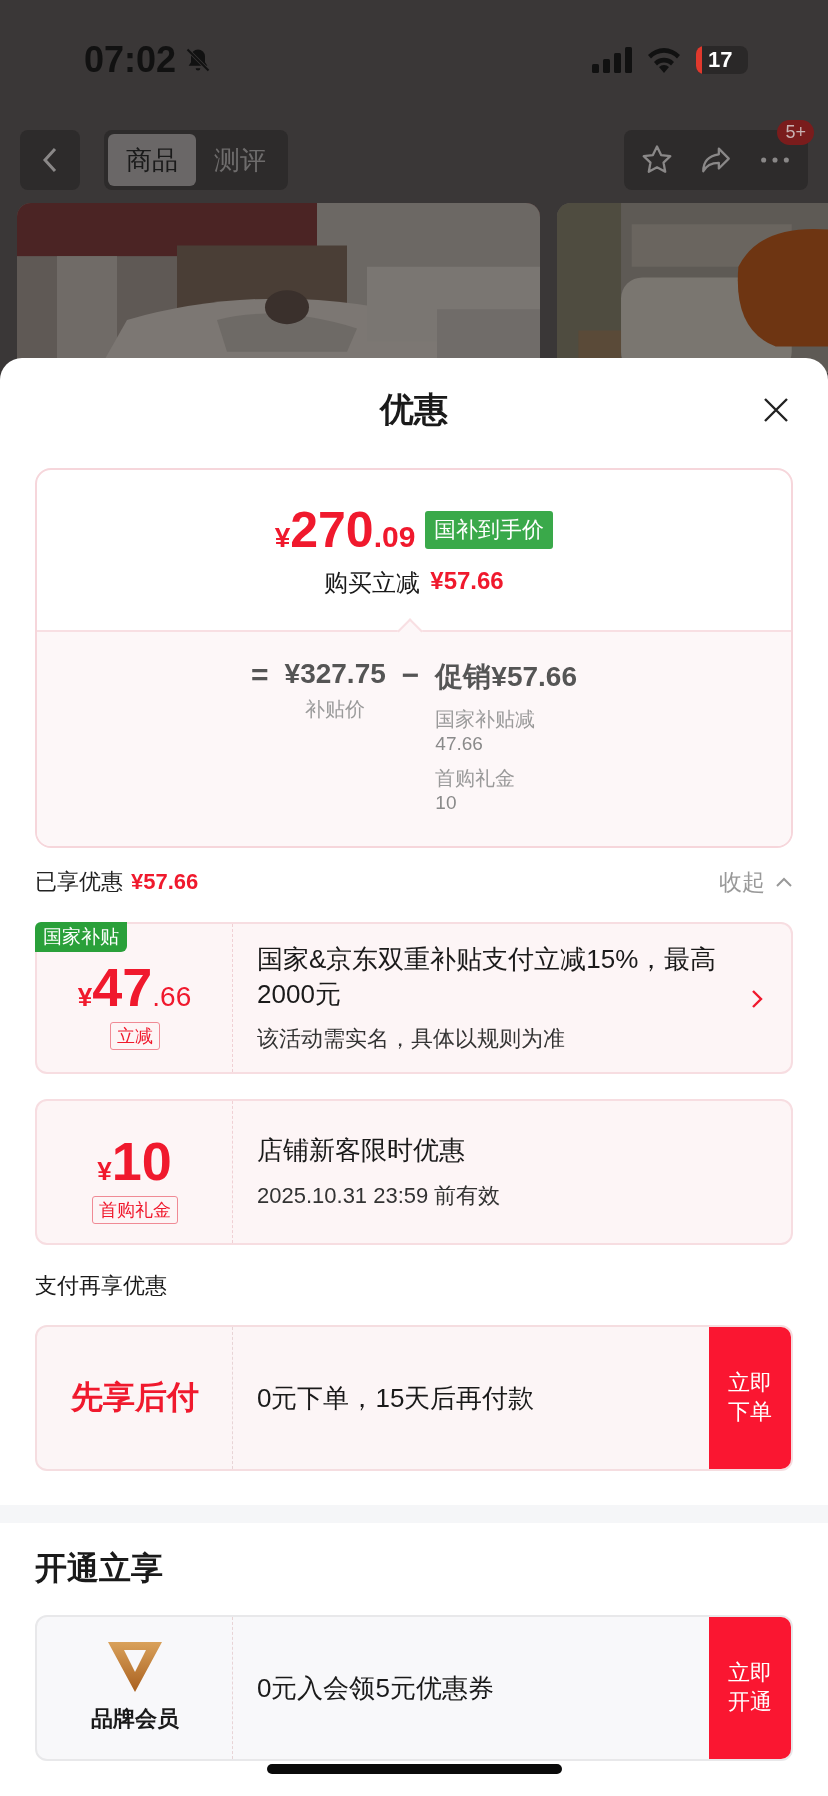 This screenshot has width=828, height=1796. What do you see at coordinates (612, 60) in the screenshot?
I see `signal-icon` at bounding box center [612, 60].